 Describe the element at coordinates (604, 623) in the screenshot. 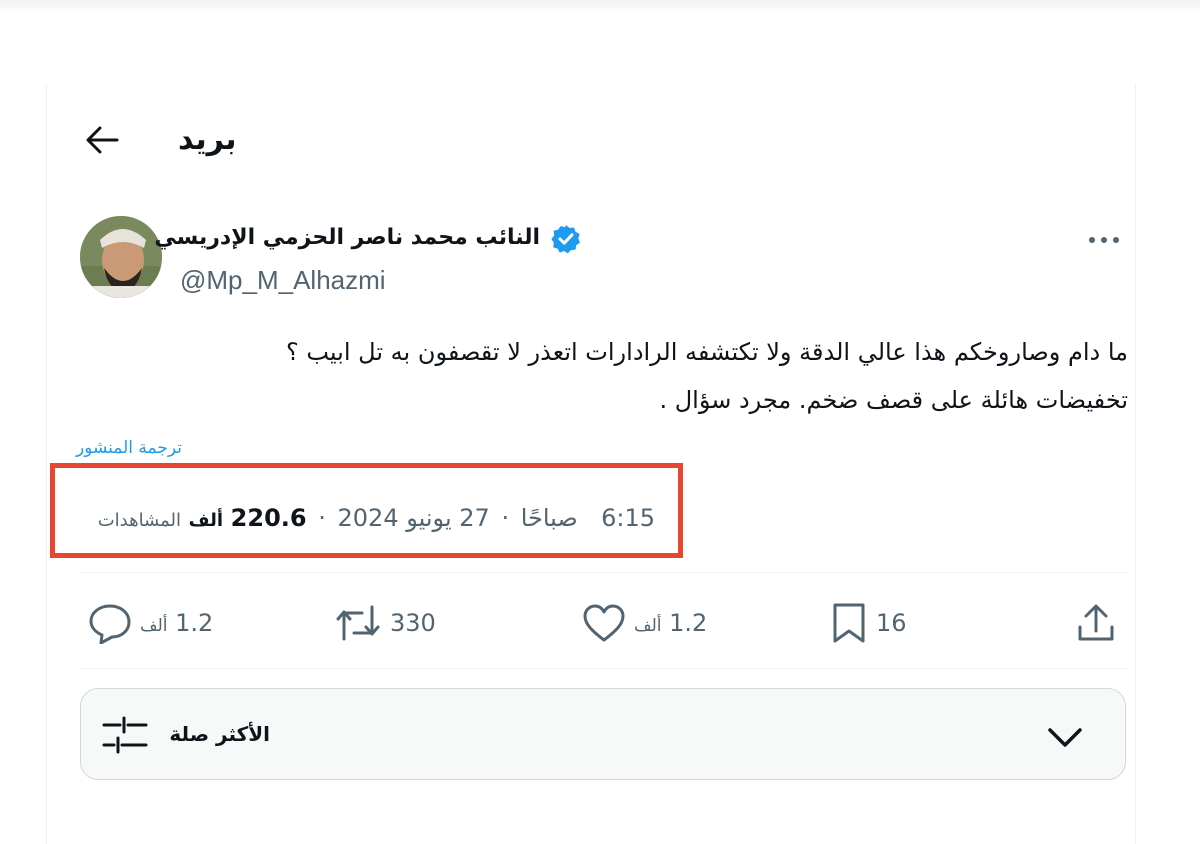

I see `heart-icon` at that location.